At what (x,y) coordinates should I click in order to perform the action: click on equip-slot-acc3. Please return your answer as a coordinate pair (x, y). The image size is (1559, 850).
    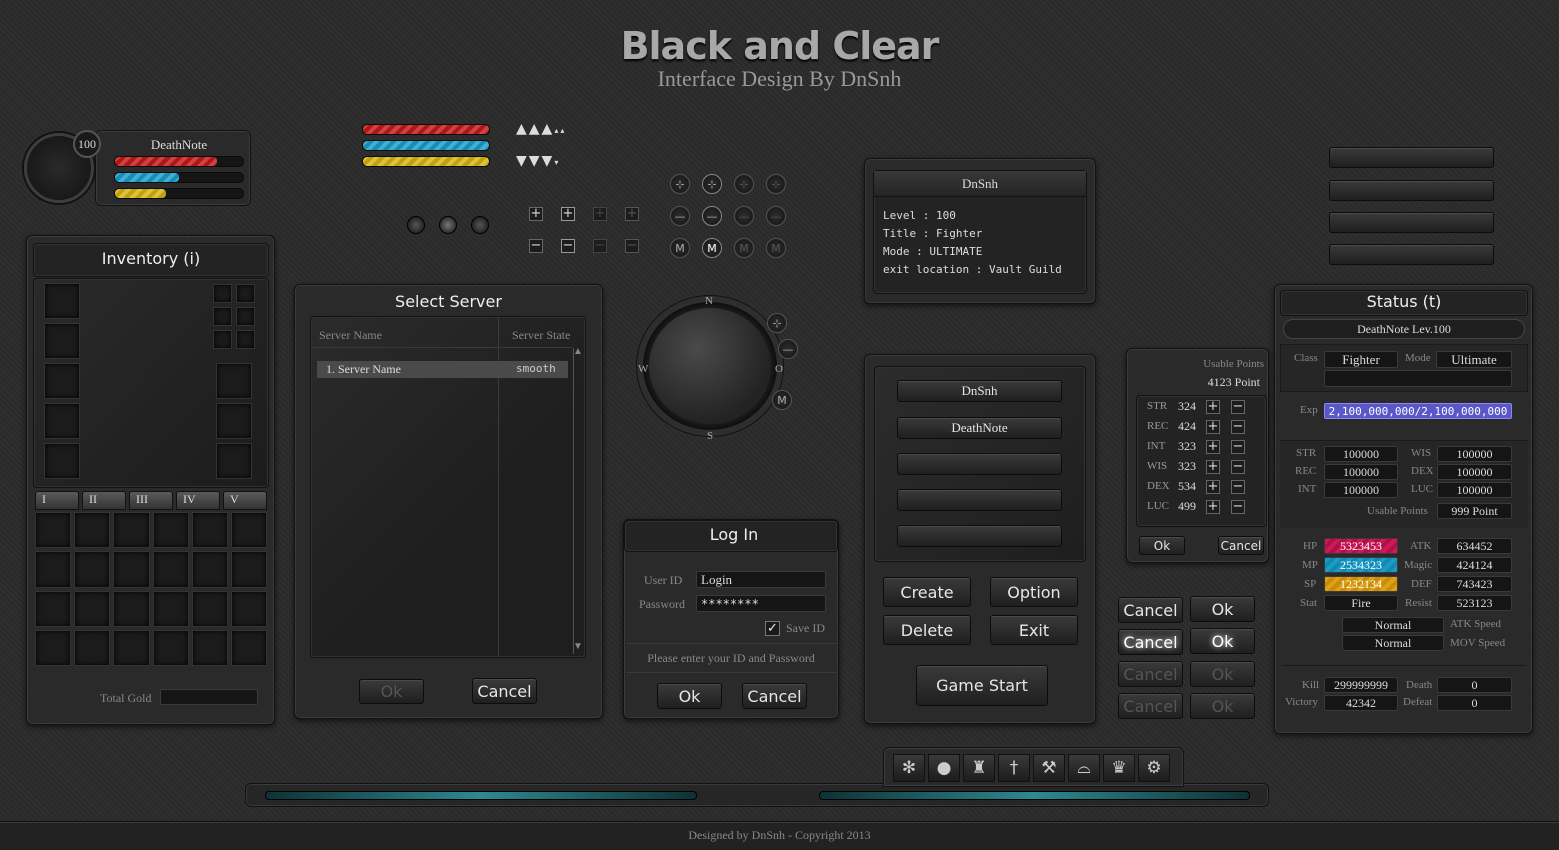
    Looking at the image, I should click on (222, 339).